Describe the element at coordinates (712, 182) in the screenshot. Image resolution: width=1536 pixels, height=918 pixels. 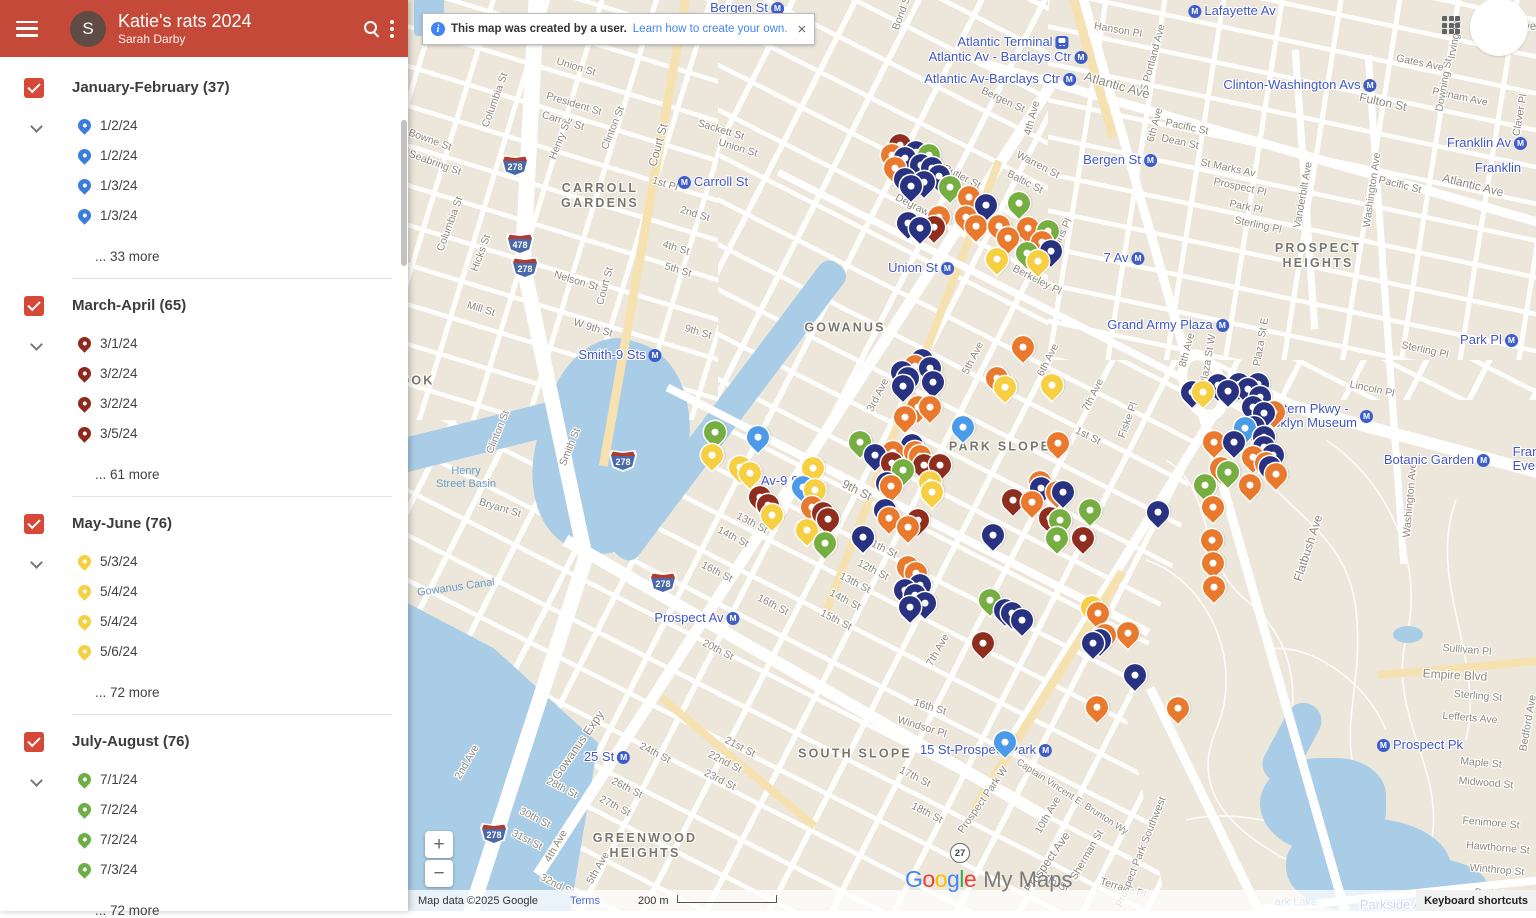
I see `transit-station-label: M Carroll St` at that location.